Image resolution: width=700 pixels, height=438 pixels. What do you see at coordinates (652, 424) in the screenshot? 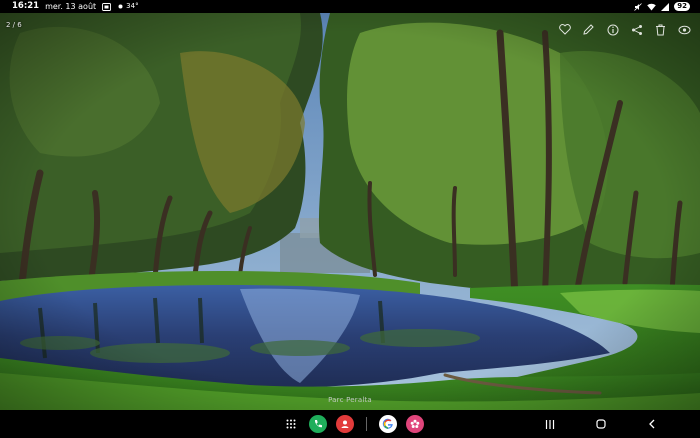
I see `back-button` at bounding box center [652, 424].